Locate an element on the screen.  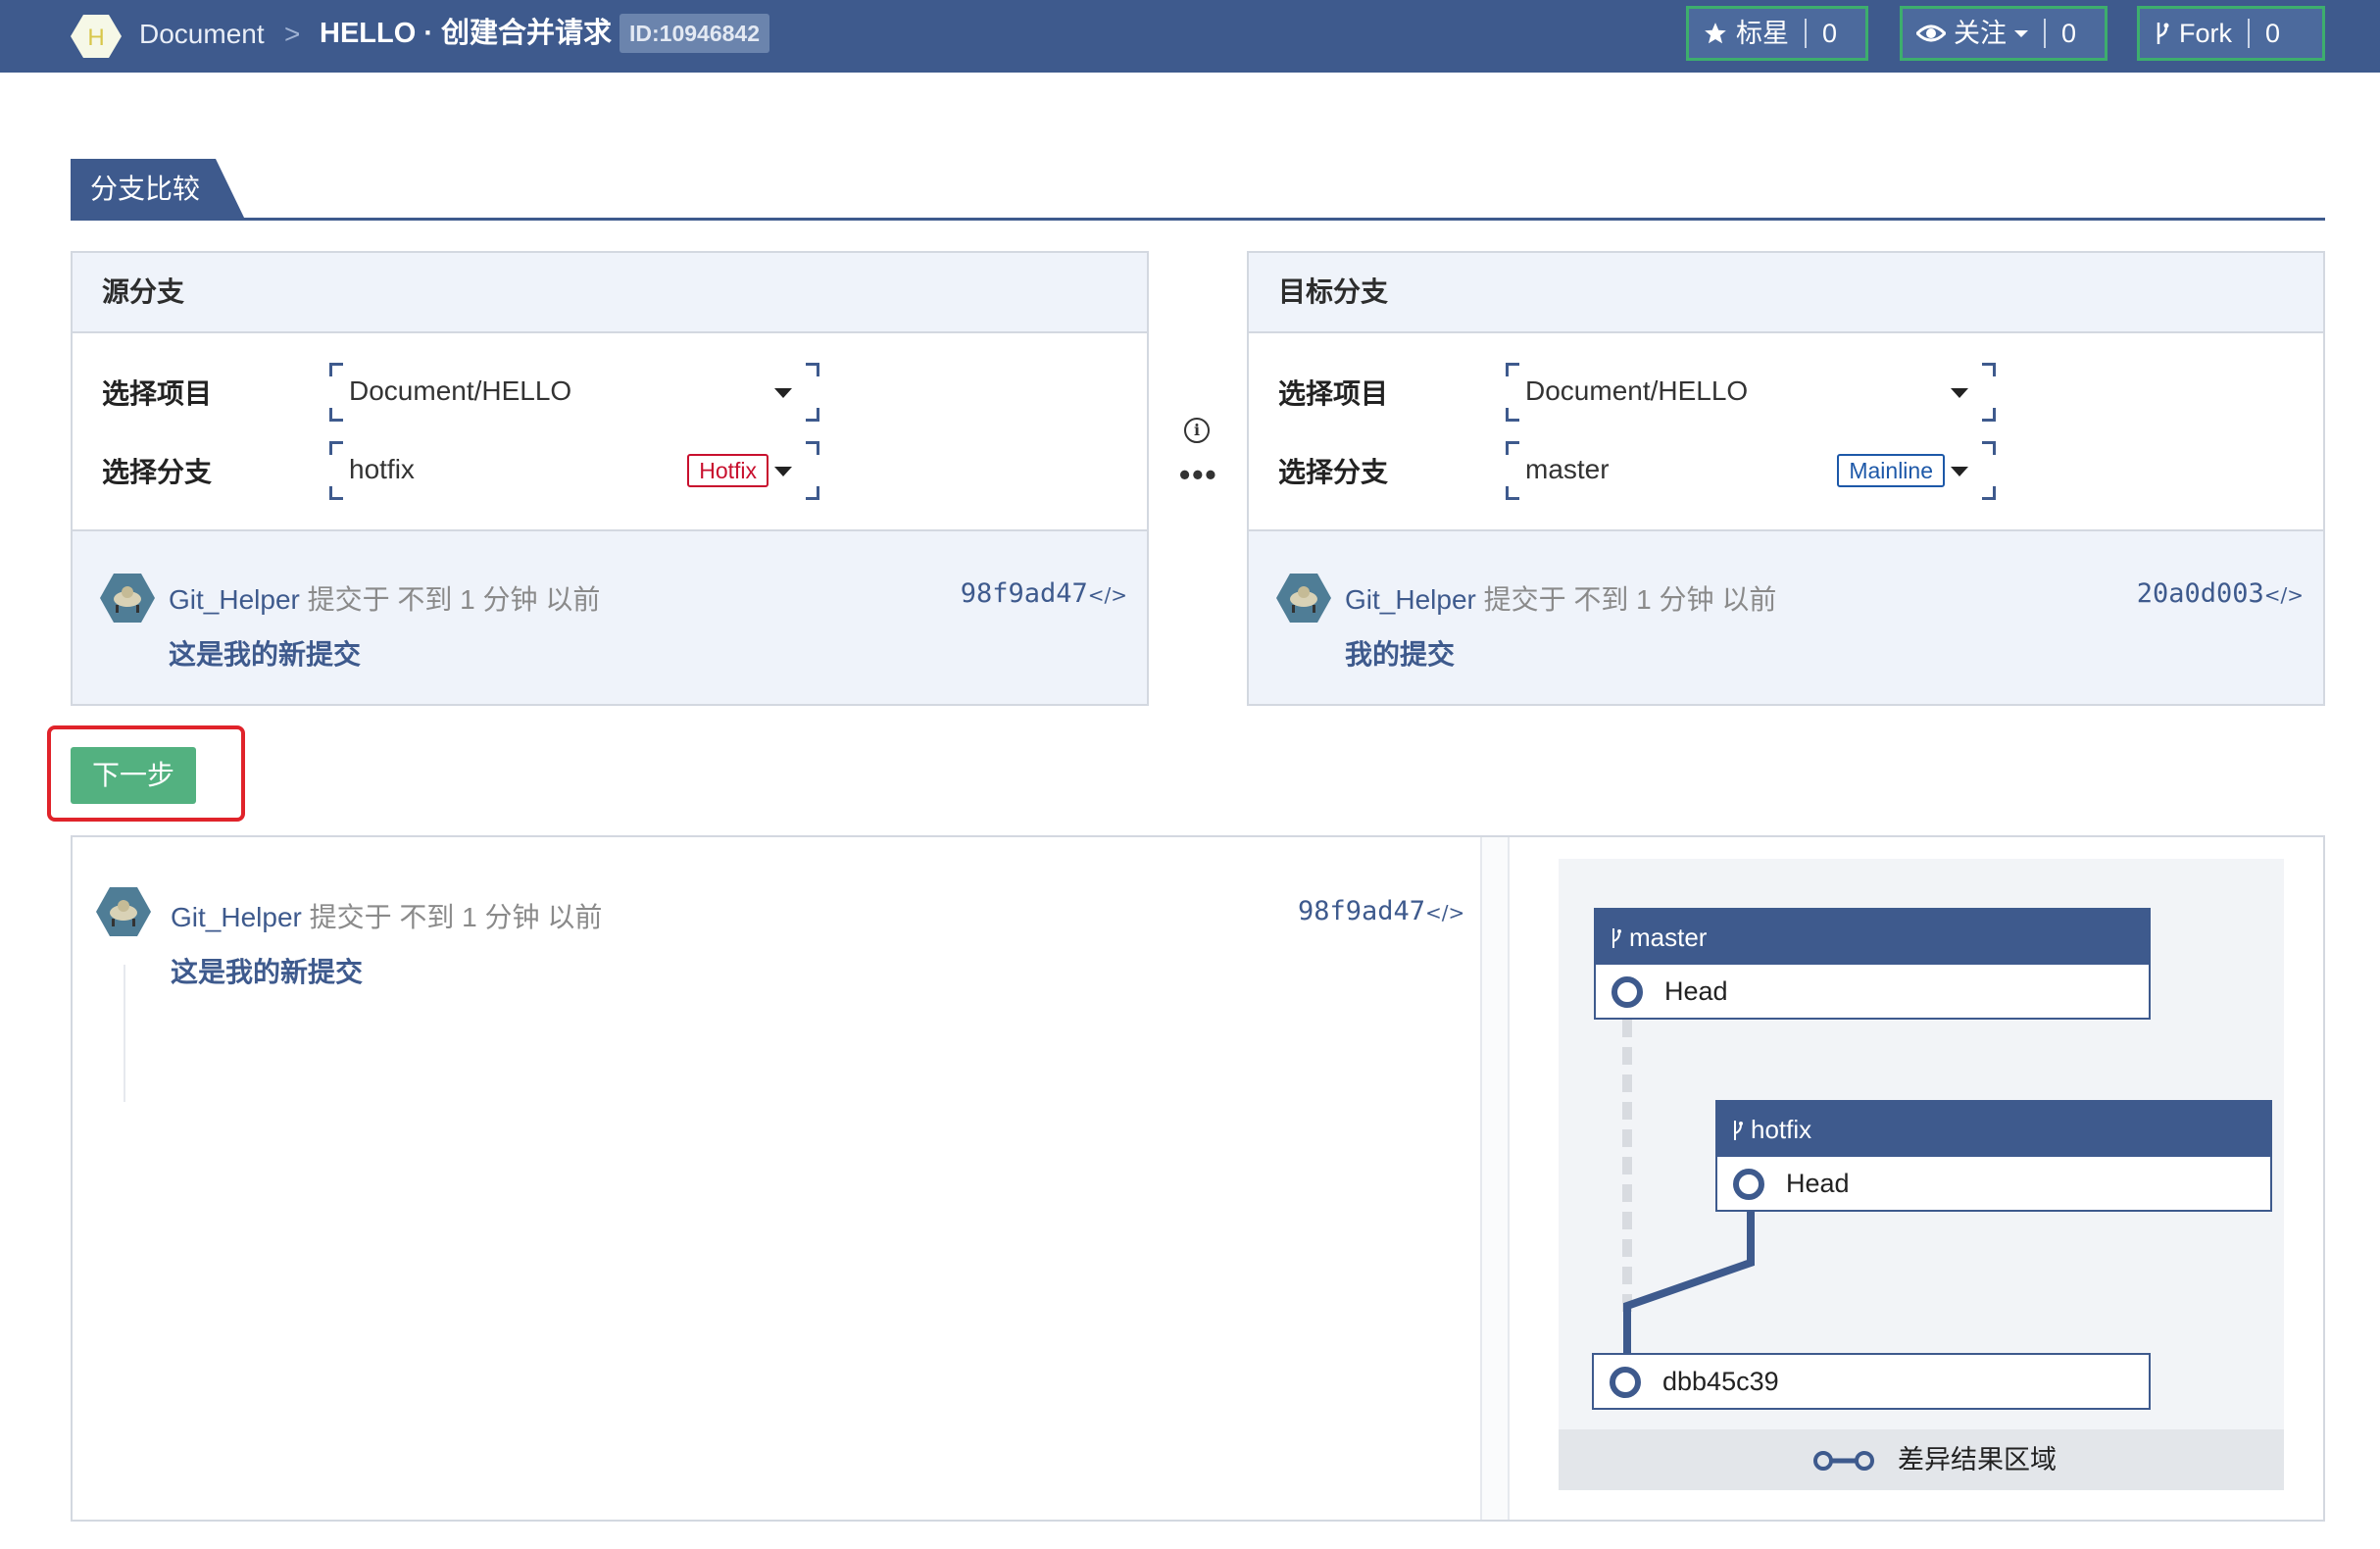
project-logo-icon: H is located at coordinates (96, 36).